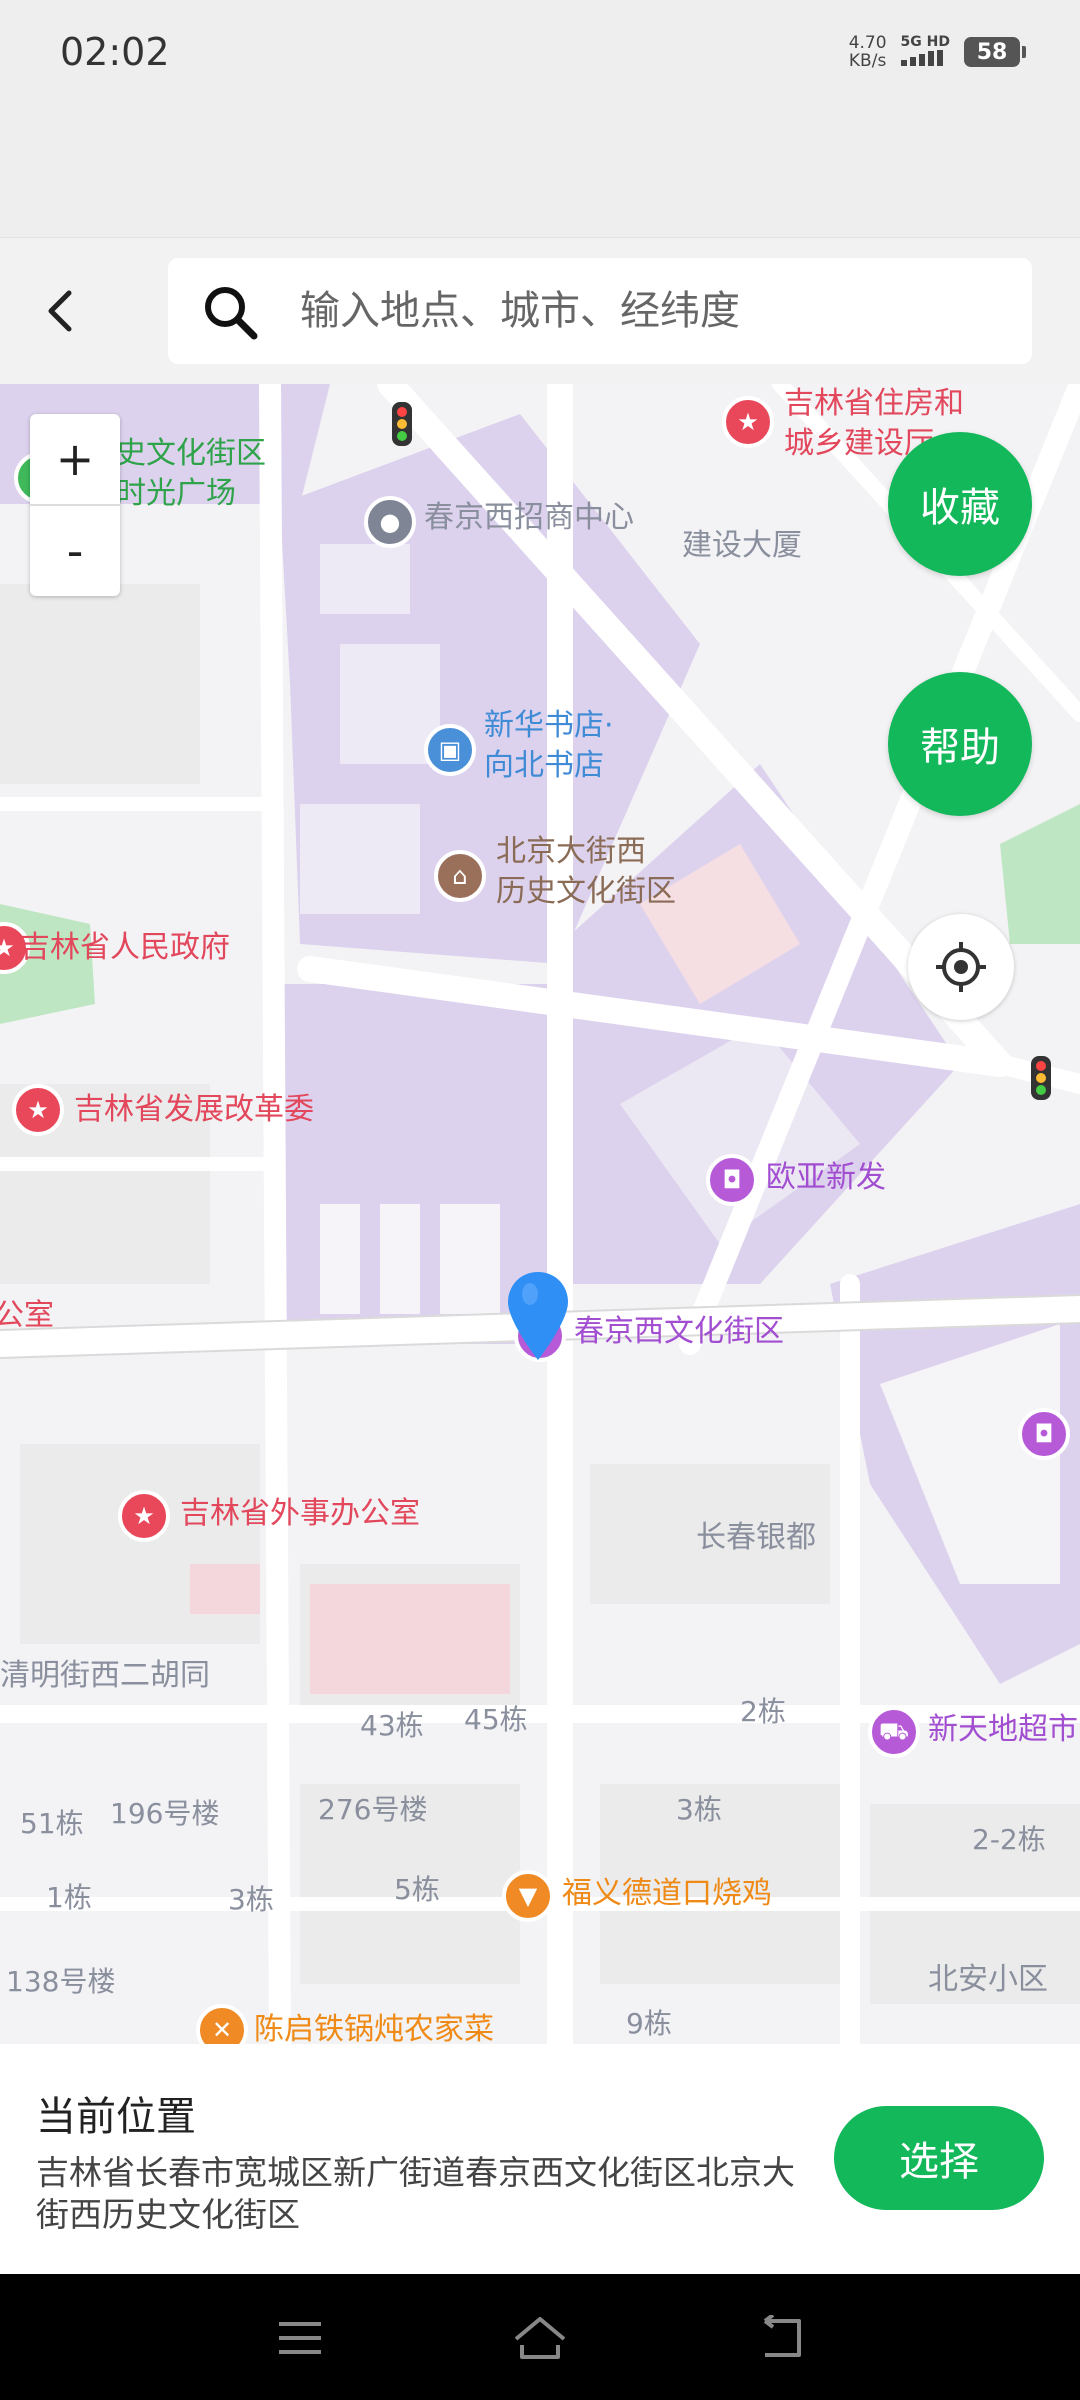 The image size is (1080, 2400). I want to click on poi-label: 45栋, so click(496, 1720).